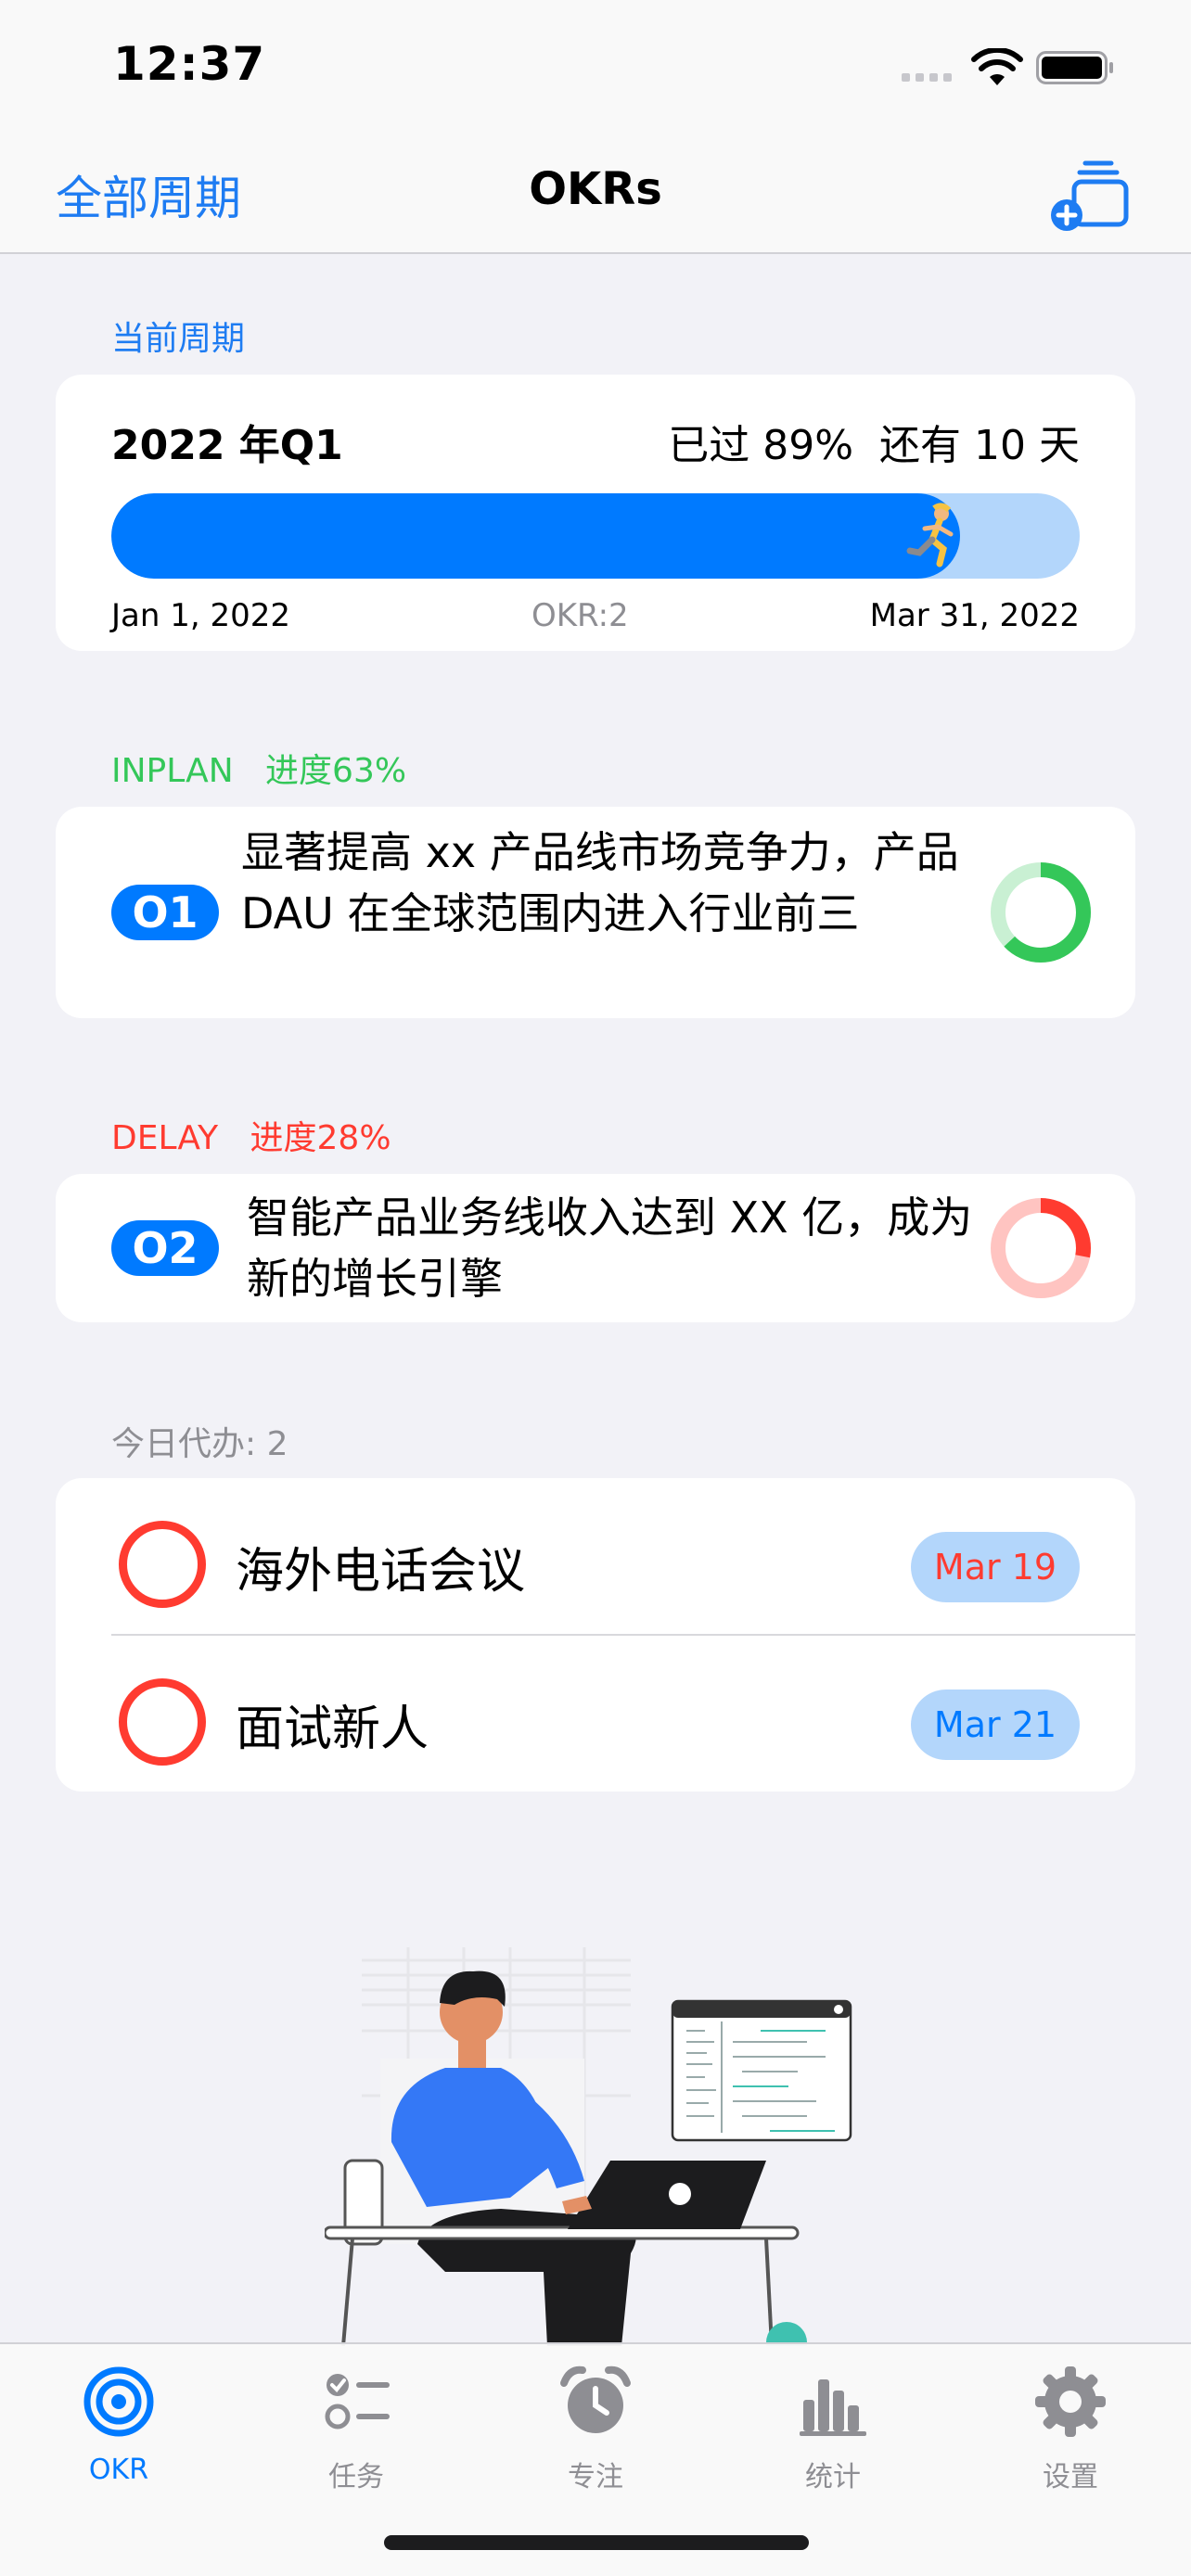 This screenshot has height=2576, width=1191. Describe the element at coordinates (332, 1729) in the screenshot. I see `todo-title: 面试新人` at that location.